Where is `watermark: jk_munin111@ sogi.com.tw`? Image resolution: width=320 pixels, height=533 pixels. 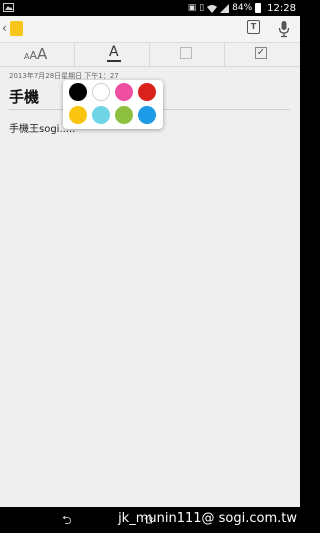
watermark: jk_munin111@ sogi.com.tw is located at coordinates (207, 518).